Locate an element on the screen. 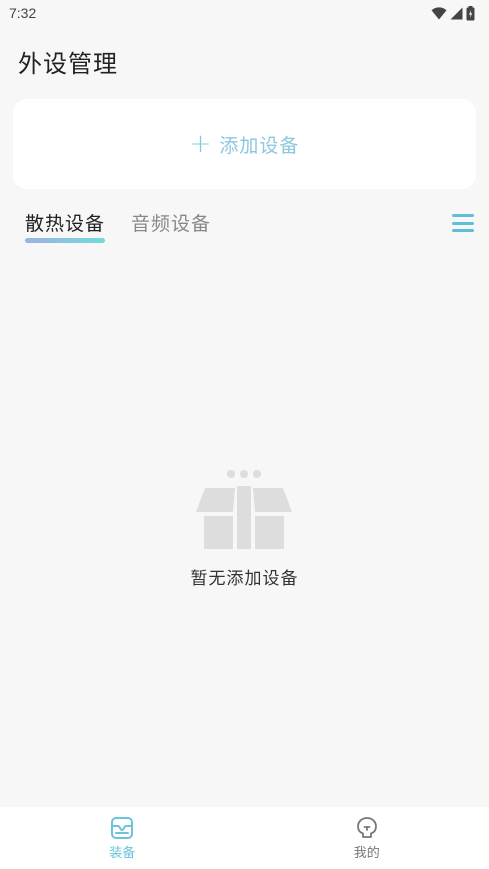  tab-label: 散热设备 is located at coordinates (65, 224).